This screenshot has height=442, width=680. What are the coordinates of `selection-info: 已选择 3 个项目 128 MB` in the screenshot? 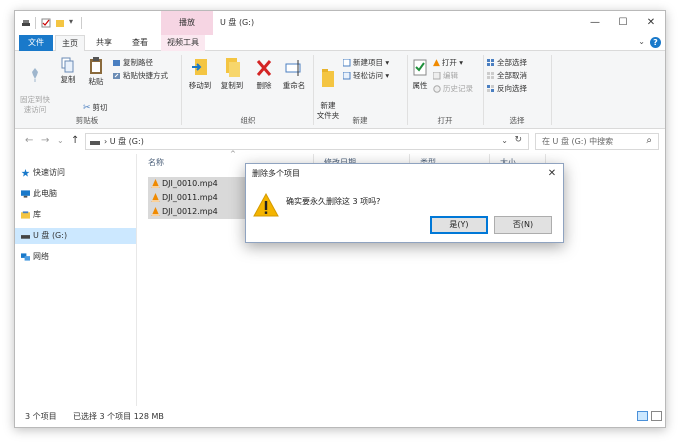 It's located at (118, 416).